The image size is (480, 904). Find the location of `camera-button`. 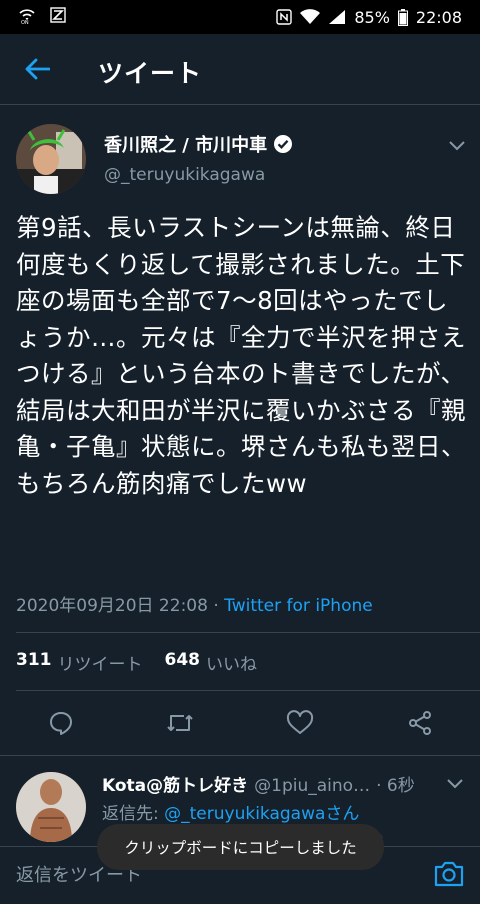

camera-button is located at coordinates (449, 874).